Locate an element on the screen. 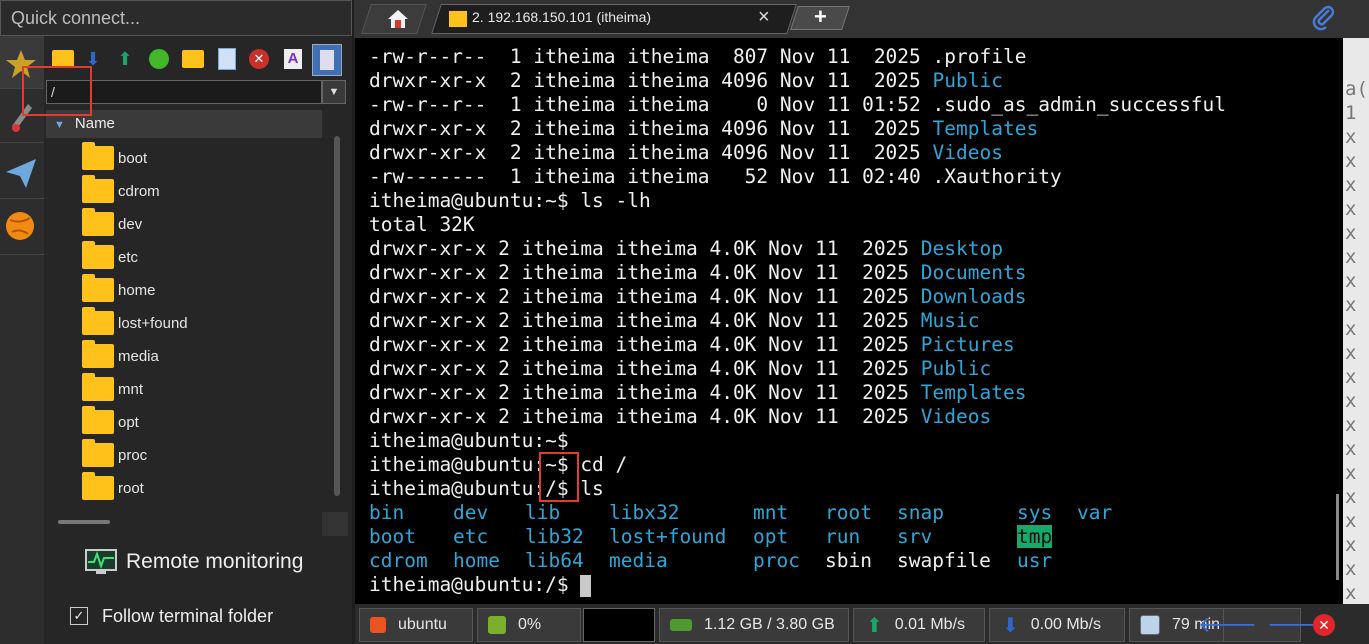  folder-row-boot: boot is located at coordinates (114, 157).